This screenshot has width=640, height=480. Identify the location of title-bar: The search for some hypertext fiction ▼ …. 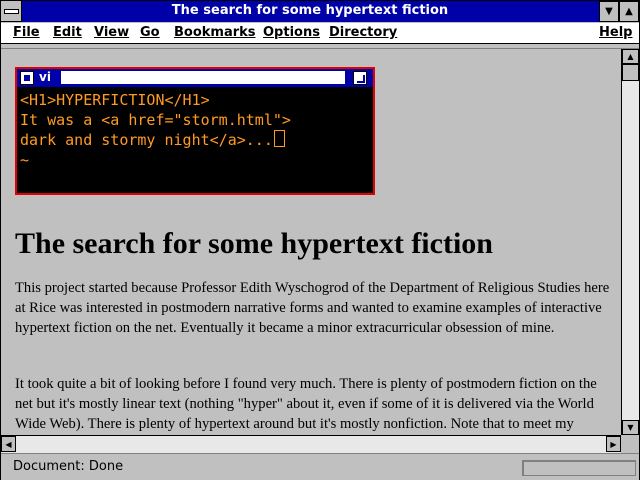
(320, 11).